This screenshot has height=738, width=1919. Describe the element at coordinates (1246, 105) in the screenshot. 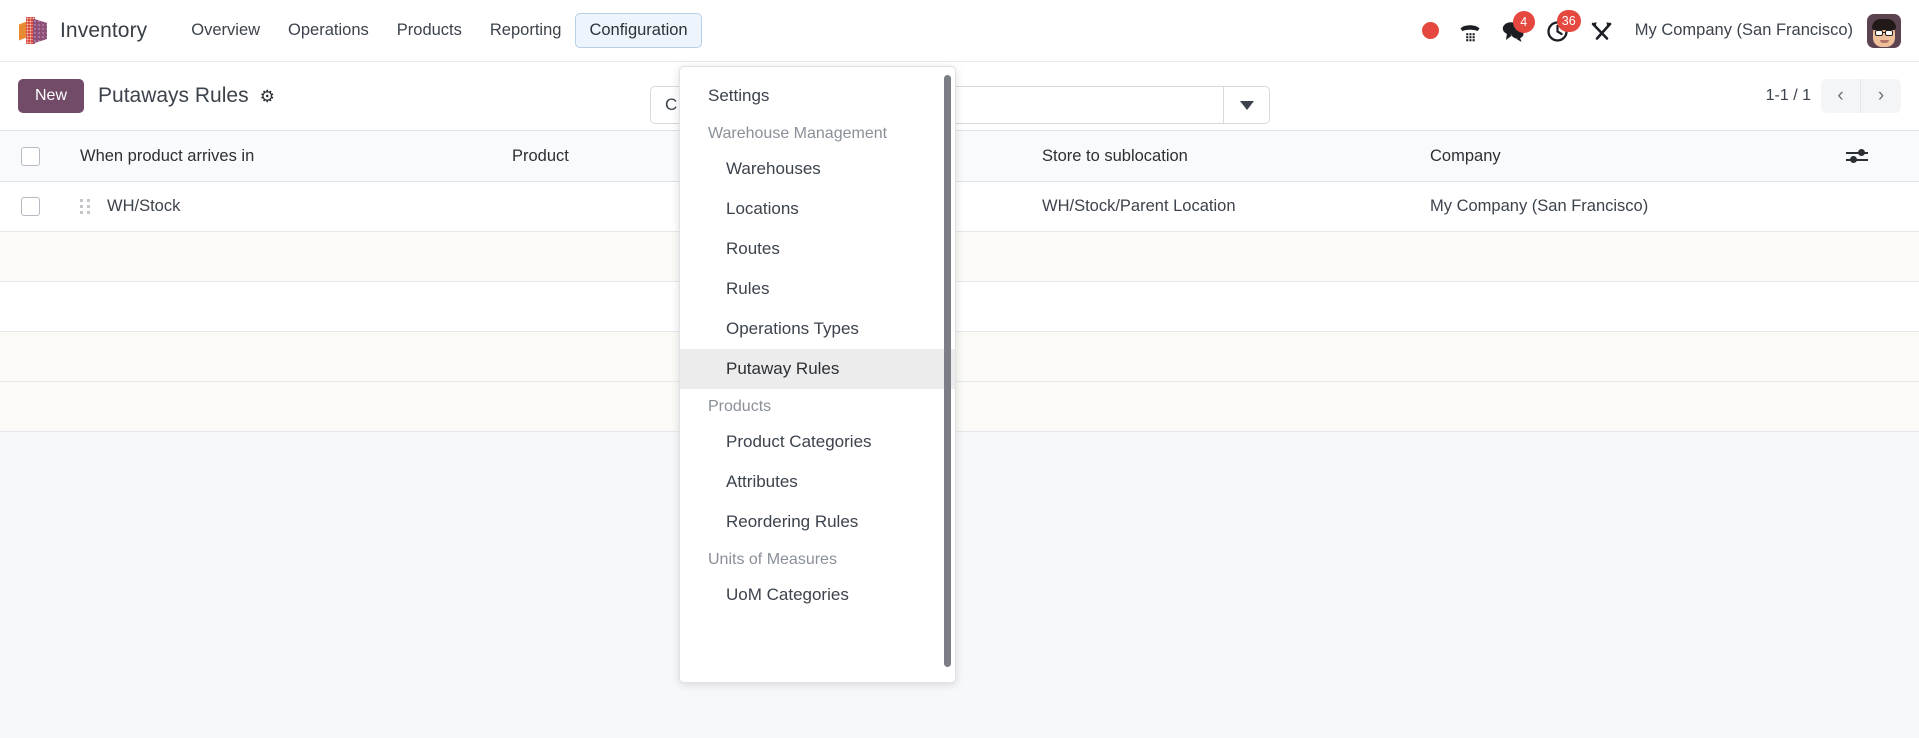

I see `chevron-down-icon` at that location.